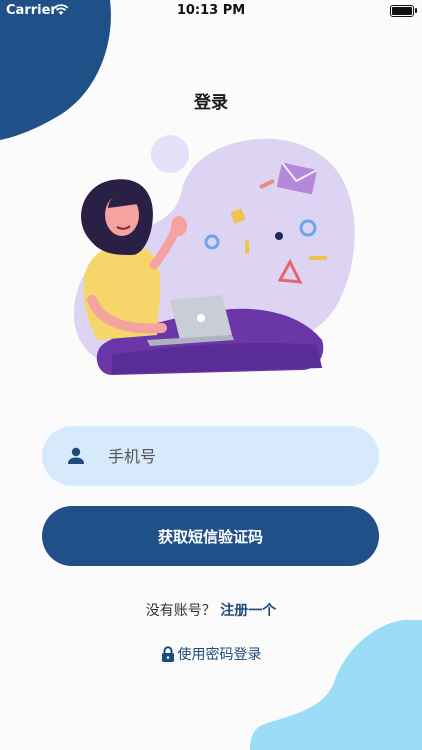 The width and height of the screenshot is (422, 750). I want to click on page-title: 登录, so click(211, 103).